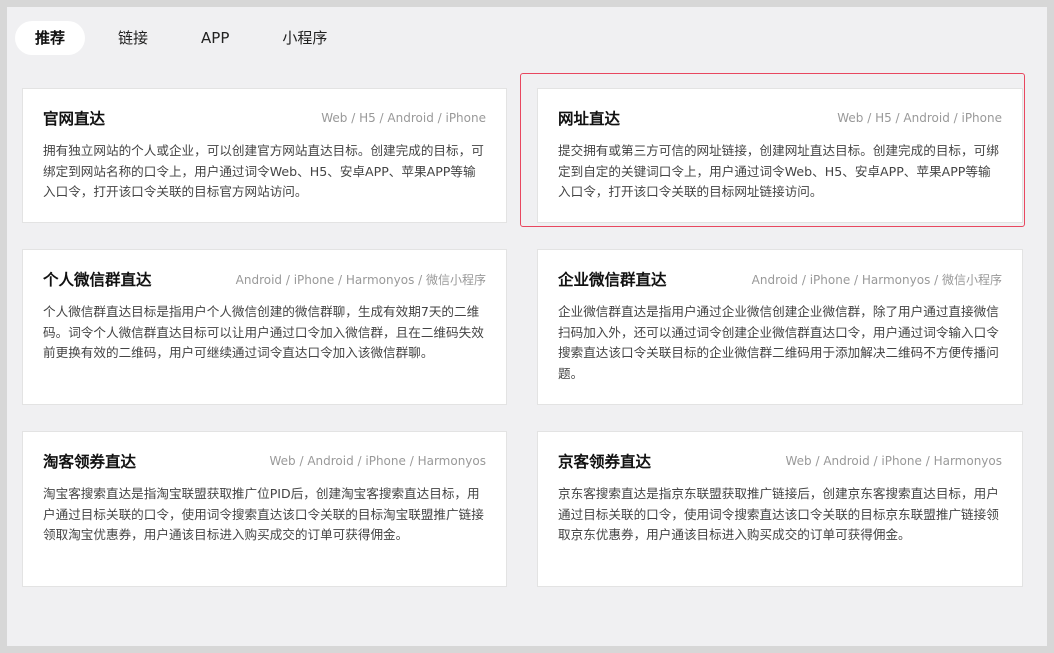 This screenshot has width=1054, height=653. Describe the element at coordinates (90, 462) in the screenshot. I see `card-title: 淘客领券直达` at that location.